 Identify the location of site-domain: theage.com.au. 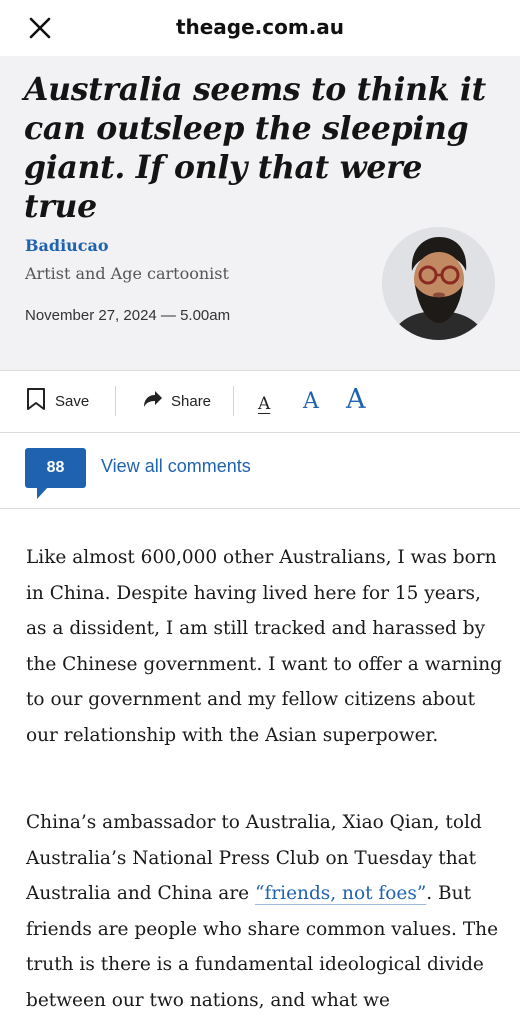
(260, 27).